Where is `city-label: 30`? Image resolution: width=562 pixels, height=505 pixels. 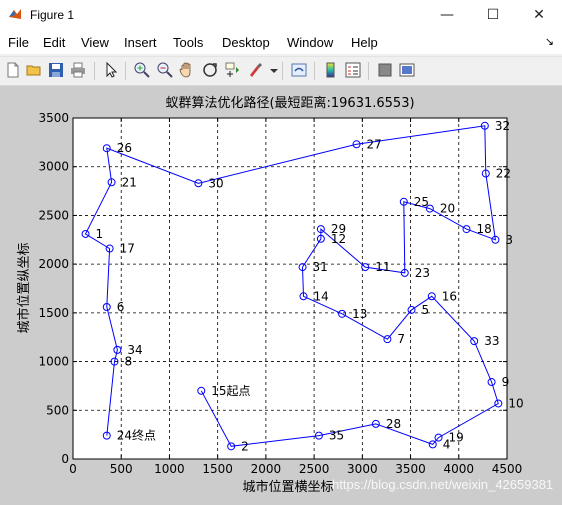
city-label: 30 is located at coordinates (215, 183).